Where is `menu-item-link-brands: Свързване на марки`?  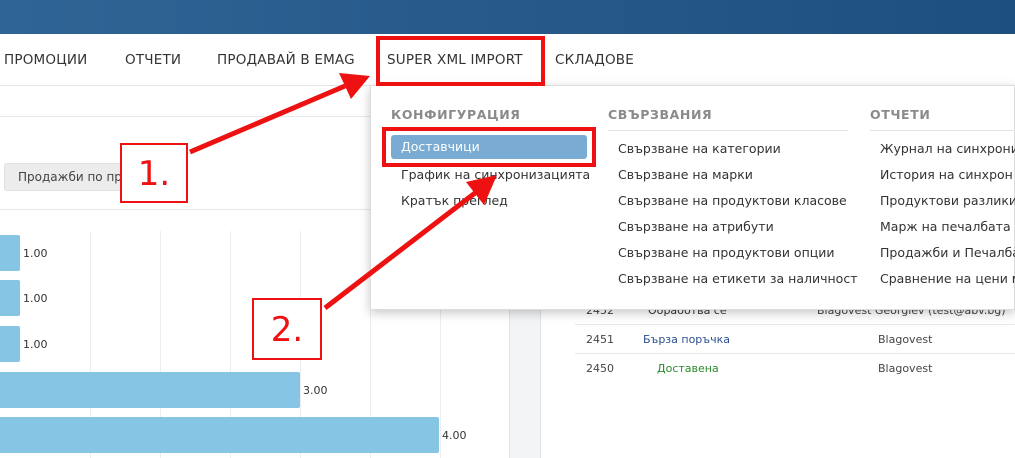 menu-item-link-brands: Свързване на марки is located at coordinates (685, 174).